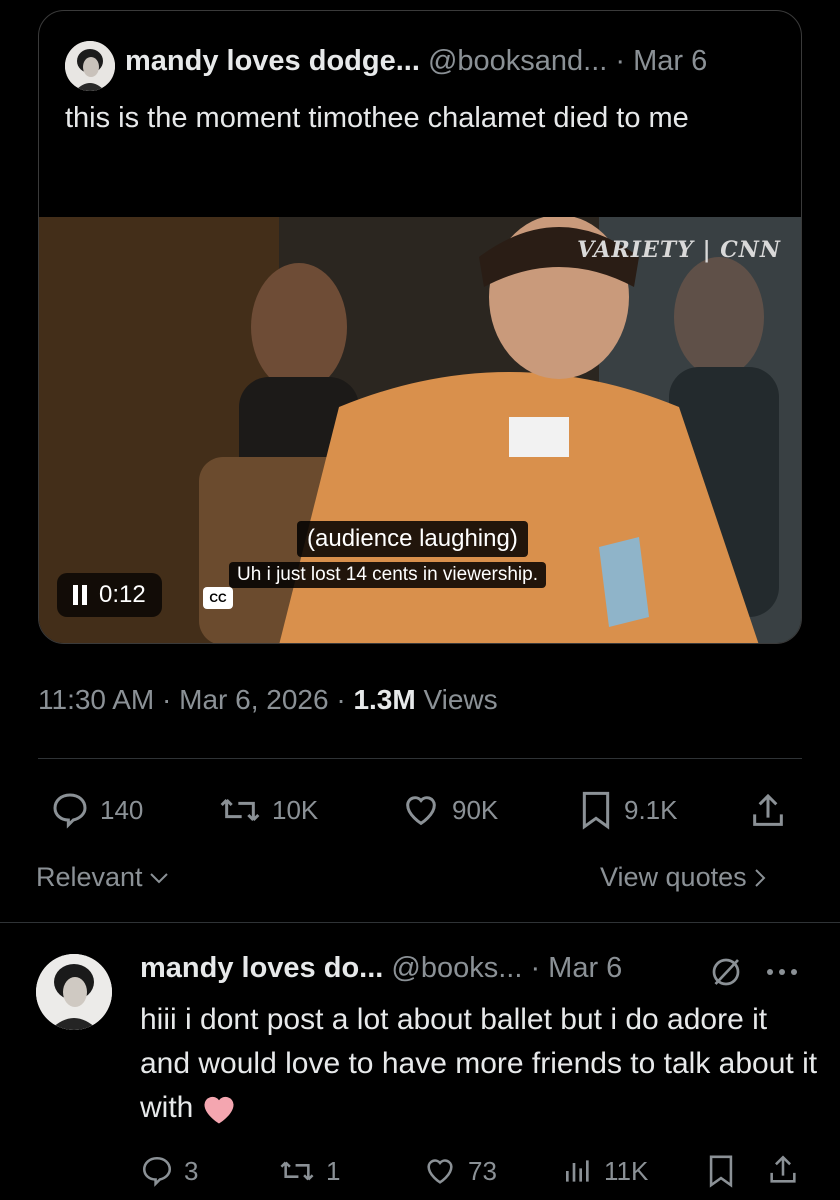  I want to click on video-playback-control: 0:12, so click(109, 595).